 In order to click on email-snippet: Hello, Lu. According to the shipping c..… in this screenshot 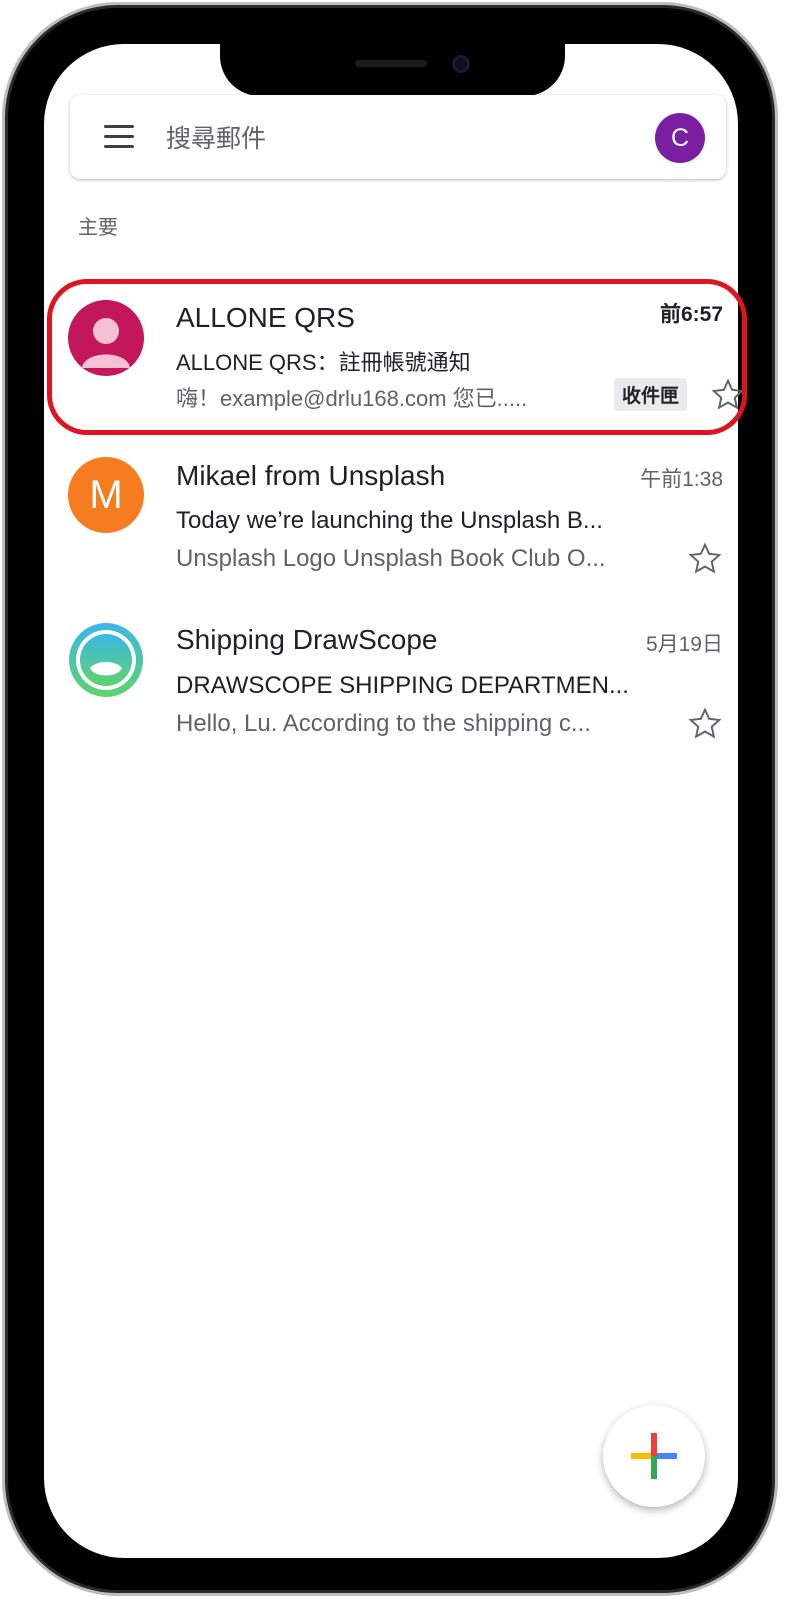, I will do `click(383, 723)`.